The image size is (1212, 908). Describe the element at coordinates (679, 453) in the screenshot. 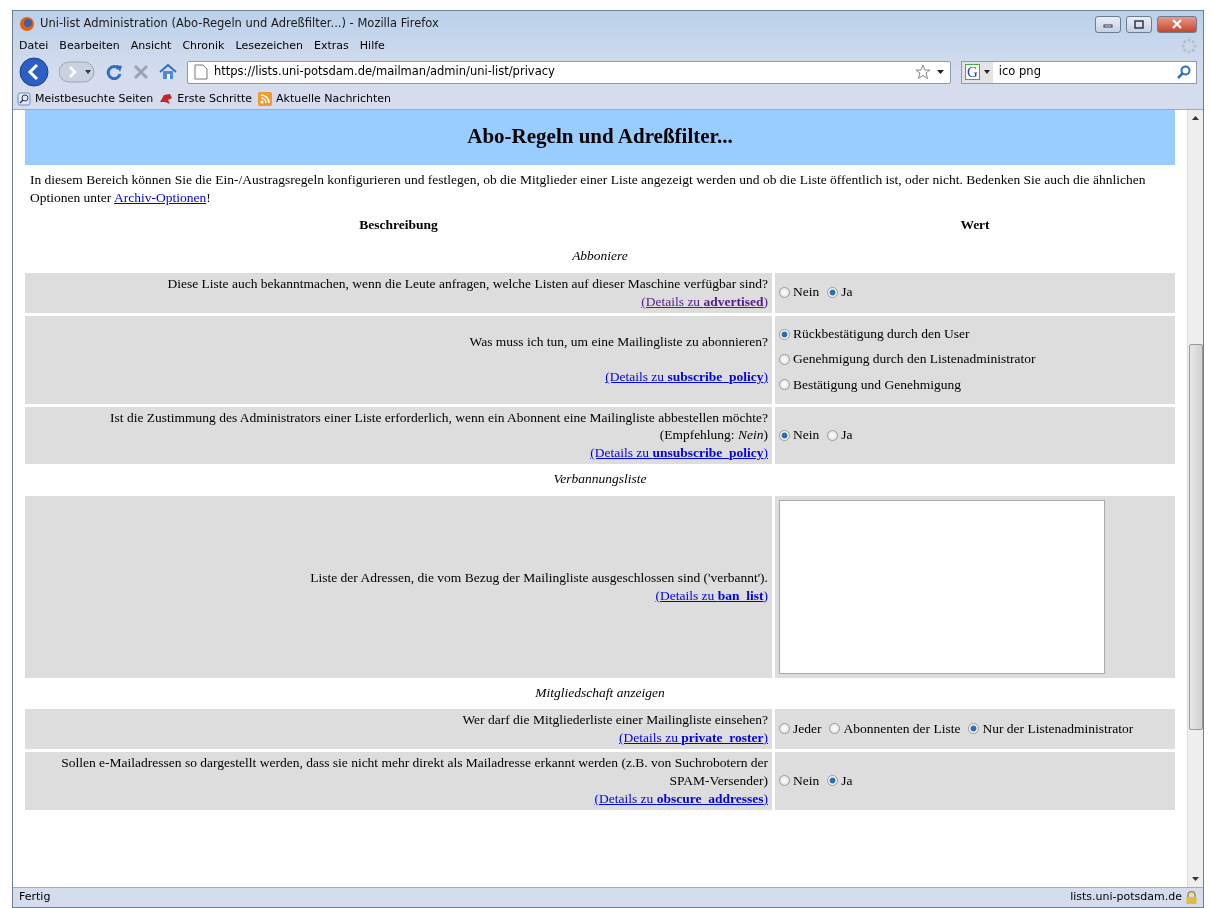

I see `details-link: (Details zu unsubscribe_policy)` at that location.